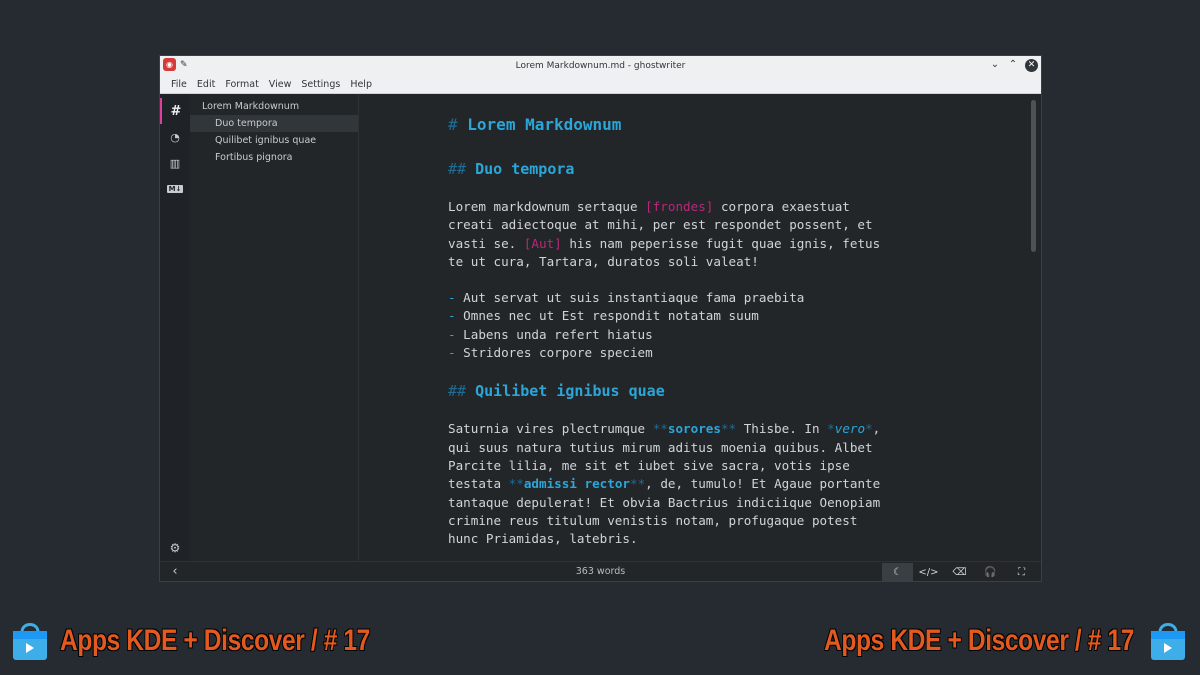 The height and width of the screenshot is (675, 1200). I want to click on banner-text-right: Apps KDE + Discover / # 17, so click(979, 640).